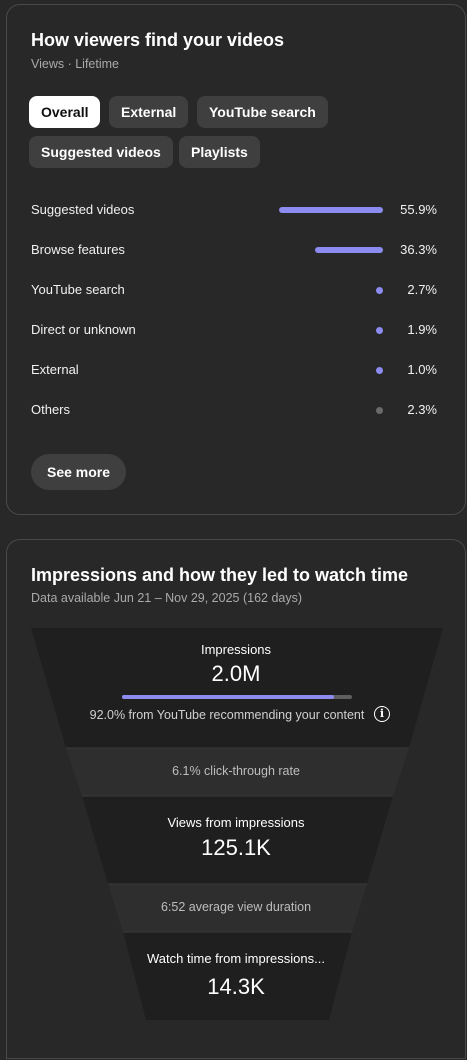 This screenshot has height=1060, width=467. What do you see at coordinates (158, 40) in the screenshot?
I see `traffic-sources-title: How viewers find your videos` at bounding box center [158, 40].